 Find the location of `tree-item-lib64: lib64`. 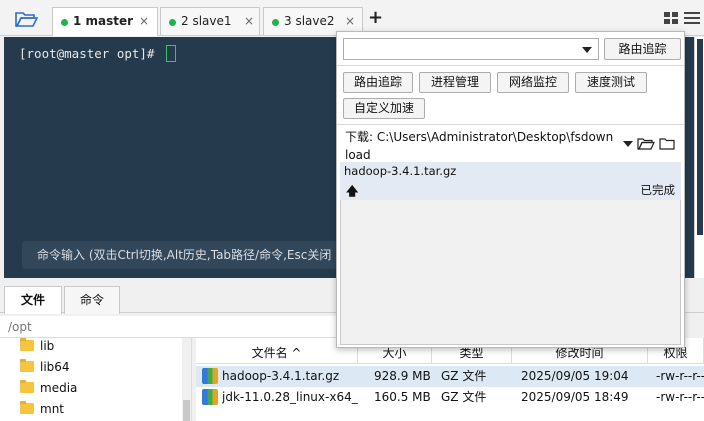

tree-item-lib64: lib64 is located at coordinates (45, 367).